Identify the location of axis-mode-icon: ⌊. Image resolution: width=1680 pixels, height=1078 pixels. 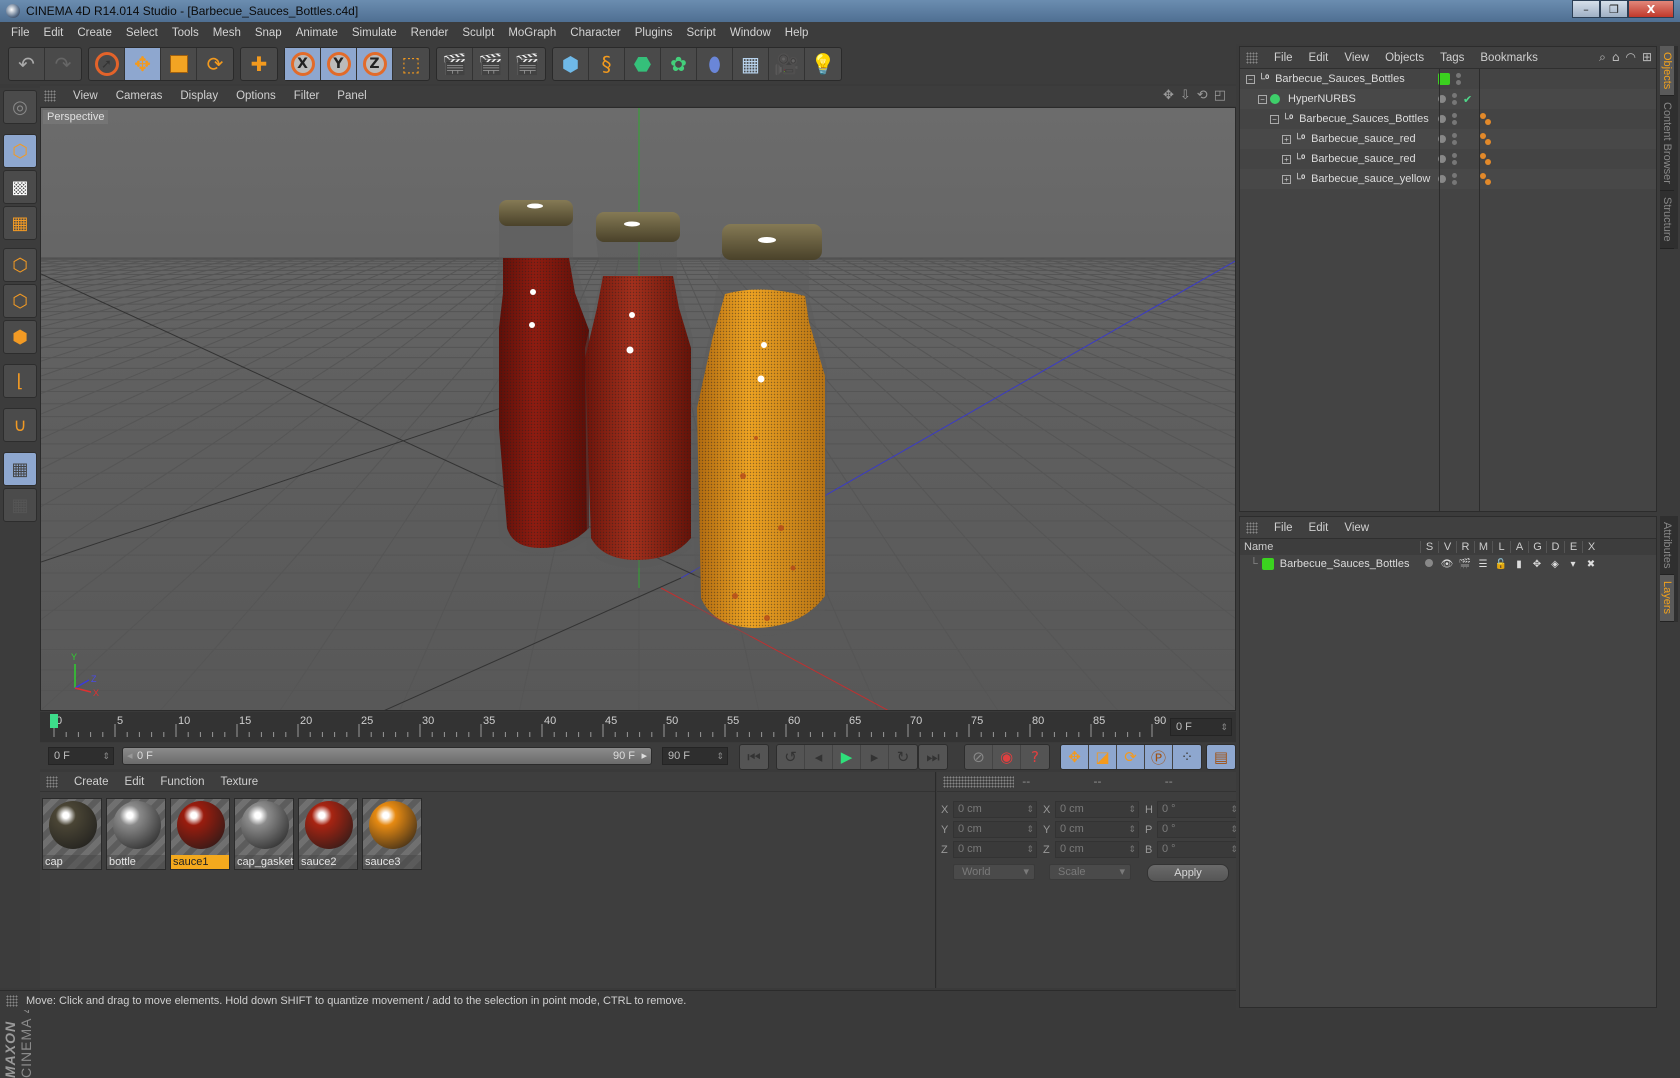
(20, 381).